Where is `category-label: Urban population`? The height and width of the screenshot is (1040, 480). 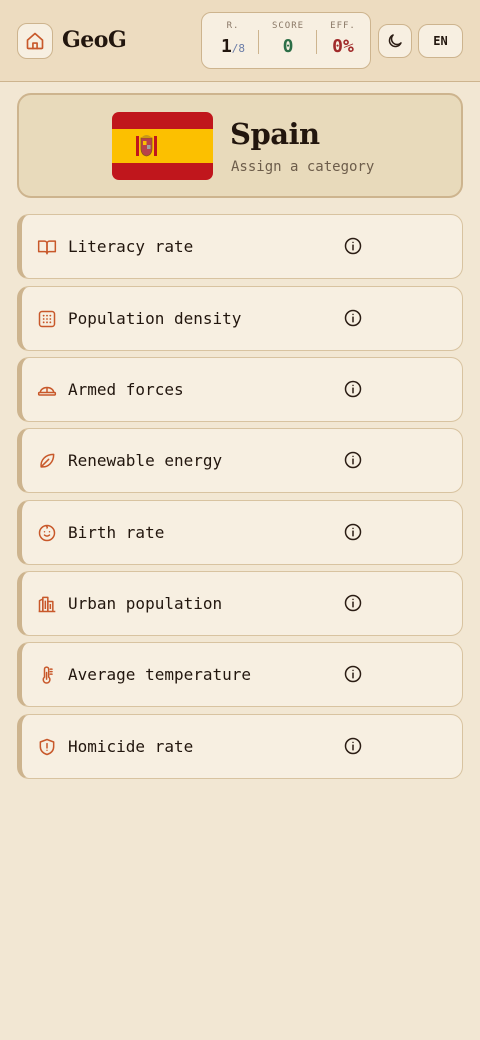
category-label: Urban population is located at coordinates (145, 603).